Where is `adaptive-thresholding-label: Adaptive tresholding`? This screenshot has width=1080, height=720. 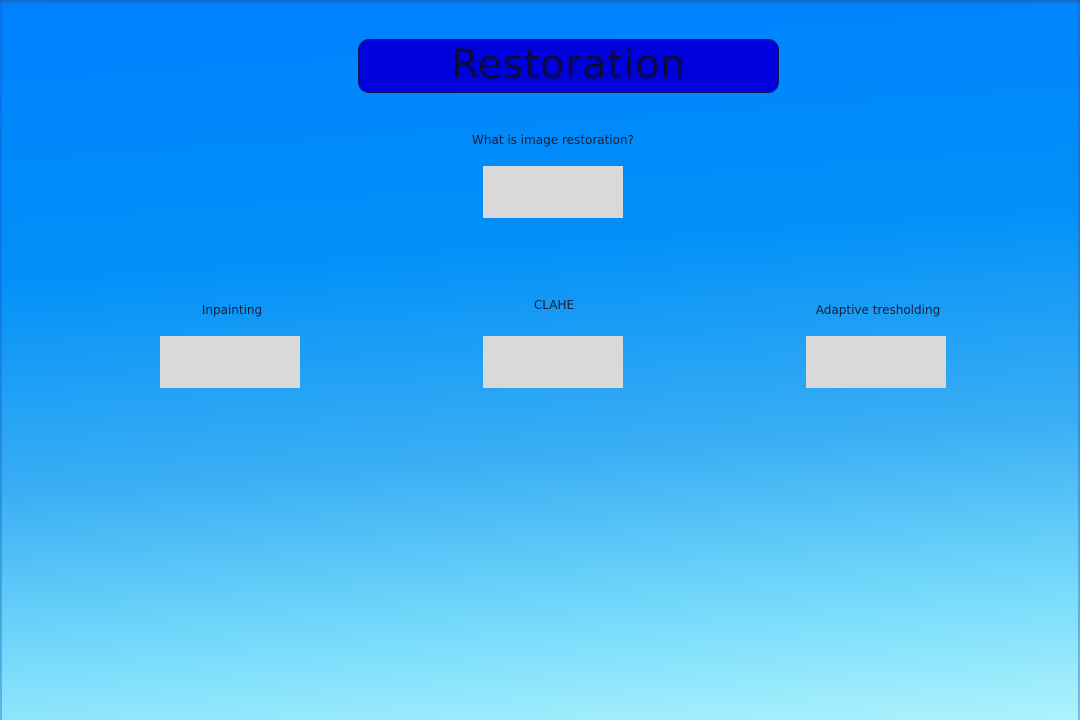
adaptive-thresholding-label: Adaptive tresholding is located at coordinates (878, 310).